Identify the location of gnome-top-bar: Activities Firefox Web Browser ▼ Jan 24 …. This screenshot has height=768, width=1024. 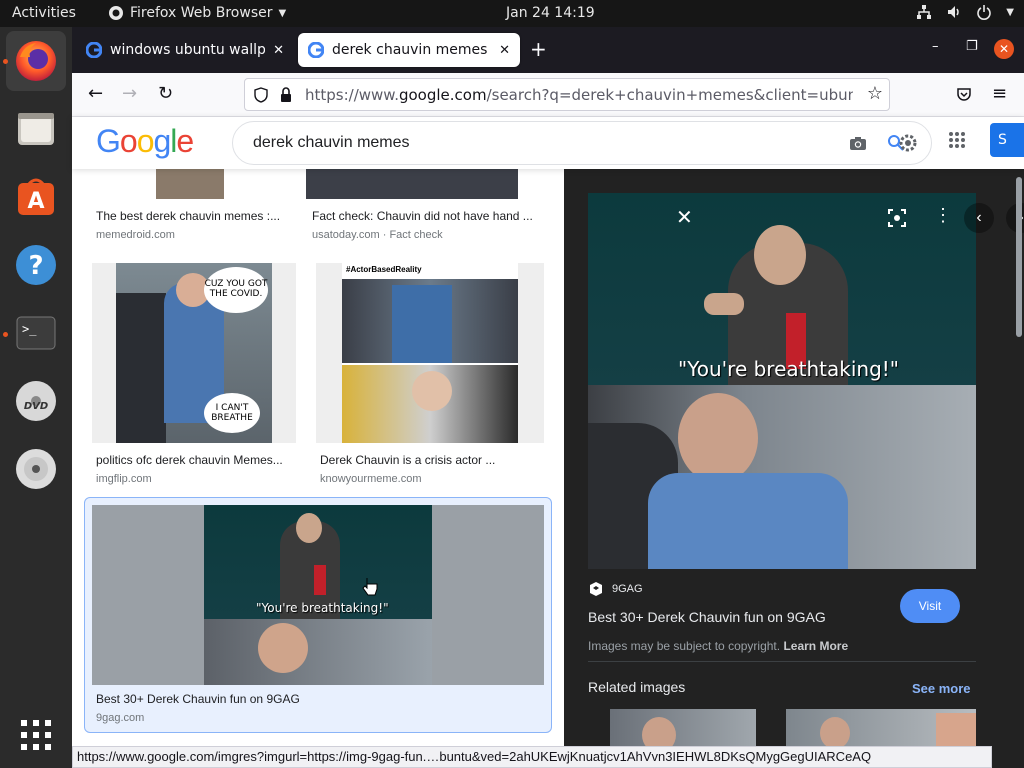
(512, 13).